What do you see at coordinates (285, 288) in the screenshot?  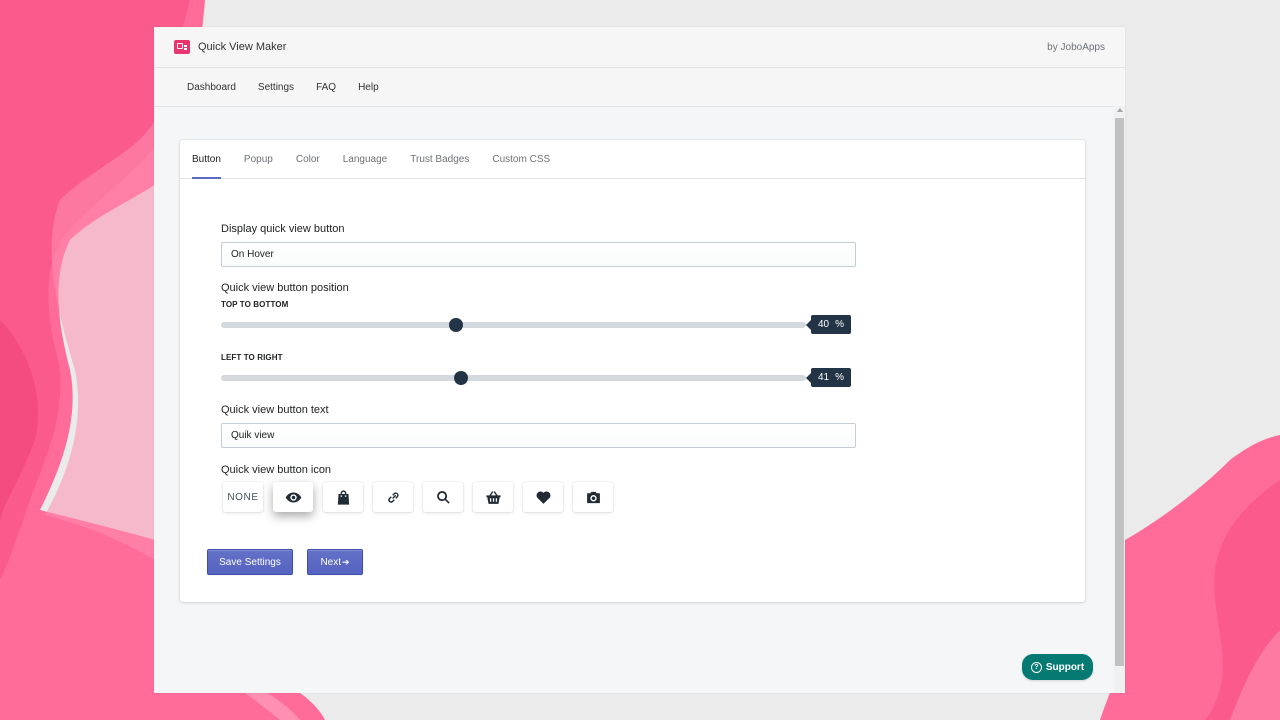 I see `position-label: Quick view button position` at bounding box center [285, 288].